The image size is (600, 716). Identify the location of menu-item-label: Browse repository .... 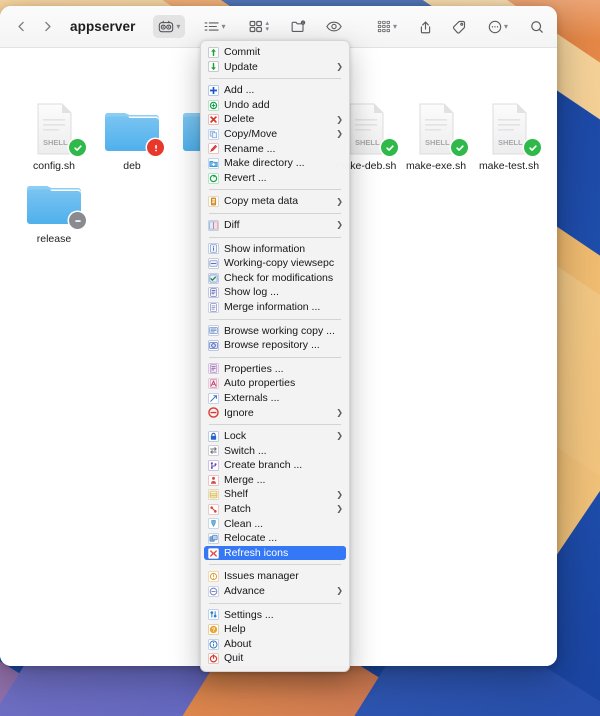
(272, 345).